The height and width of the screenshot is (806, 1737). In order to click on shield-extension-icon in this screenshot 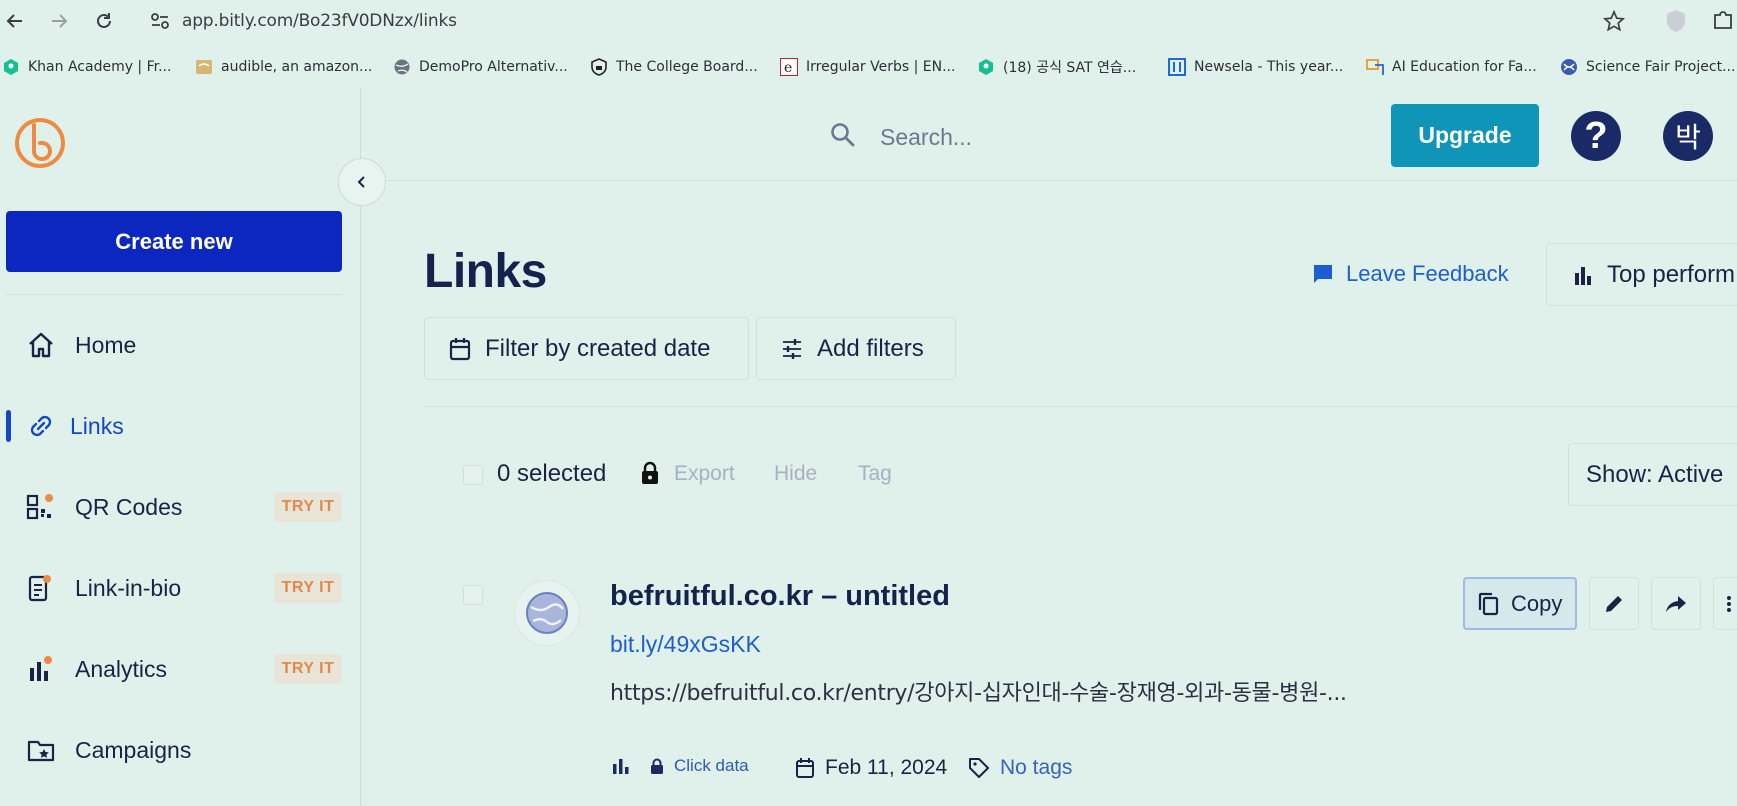, I will do `click(1676, 21)`.